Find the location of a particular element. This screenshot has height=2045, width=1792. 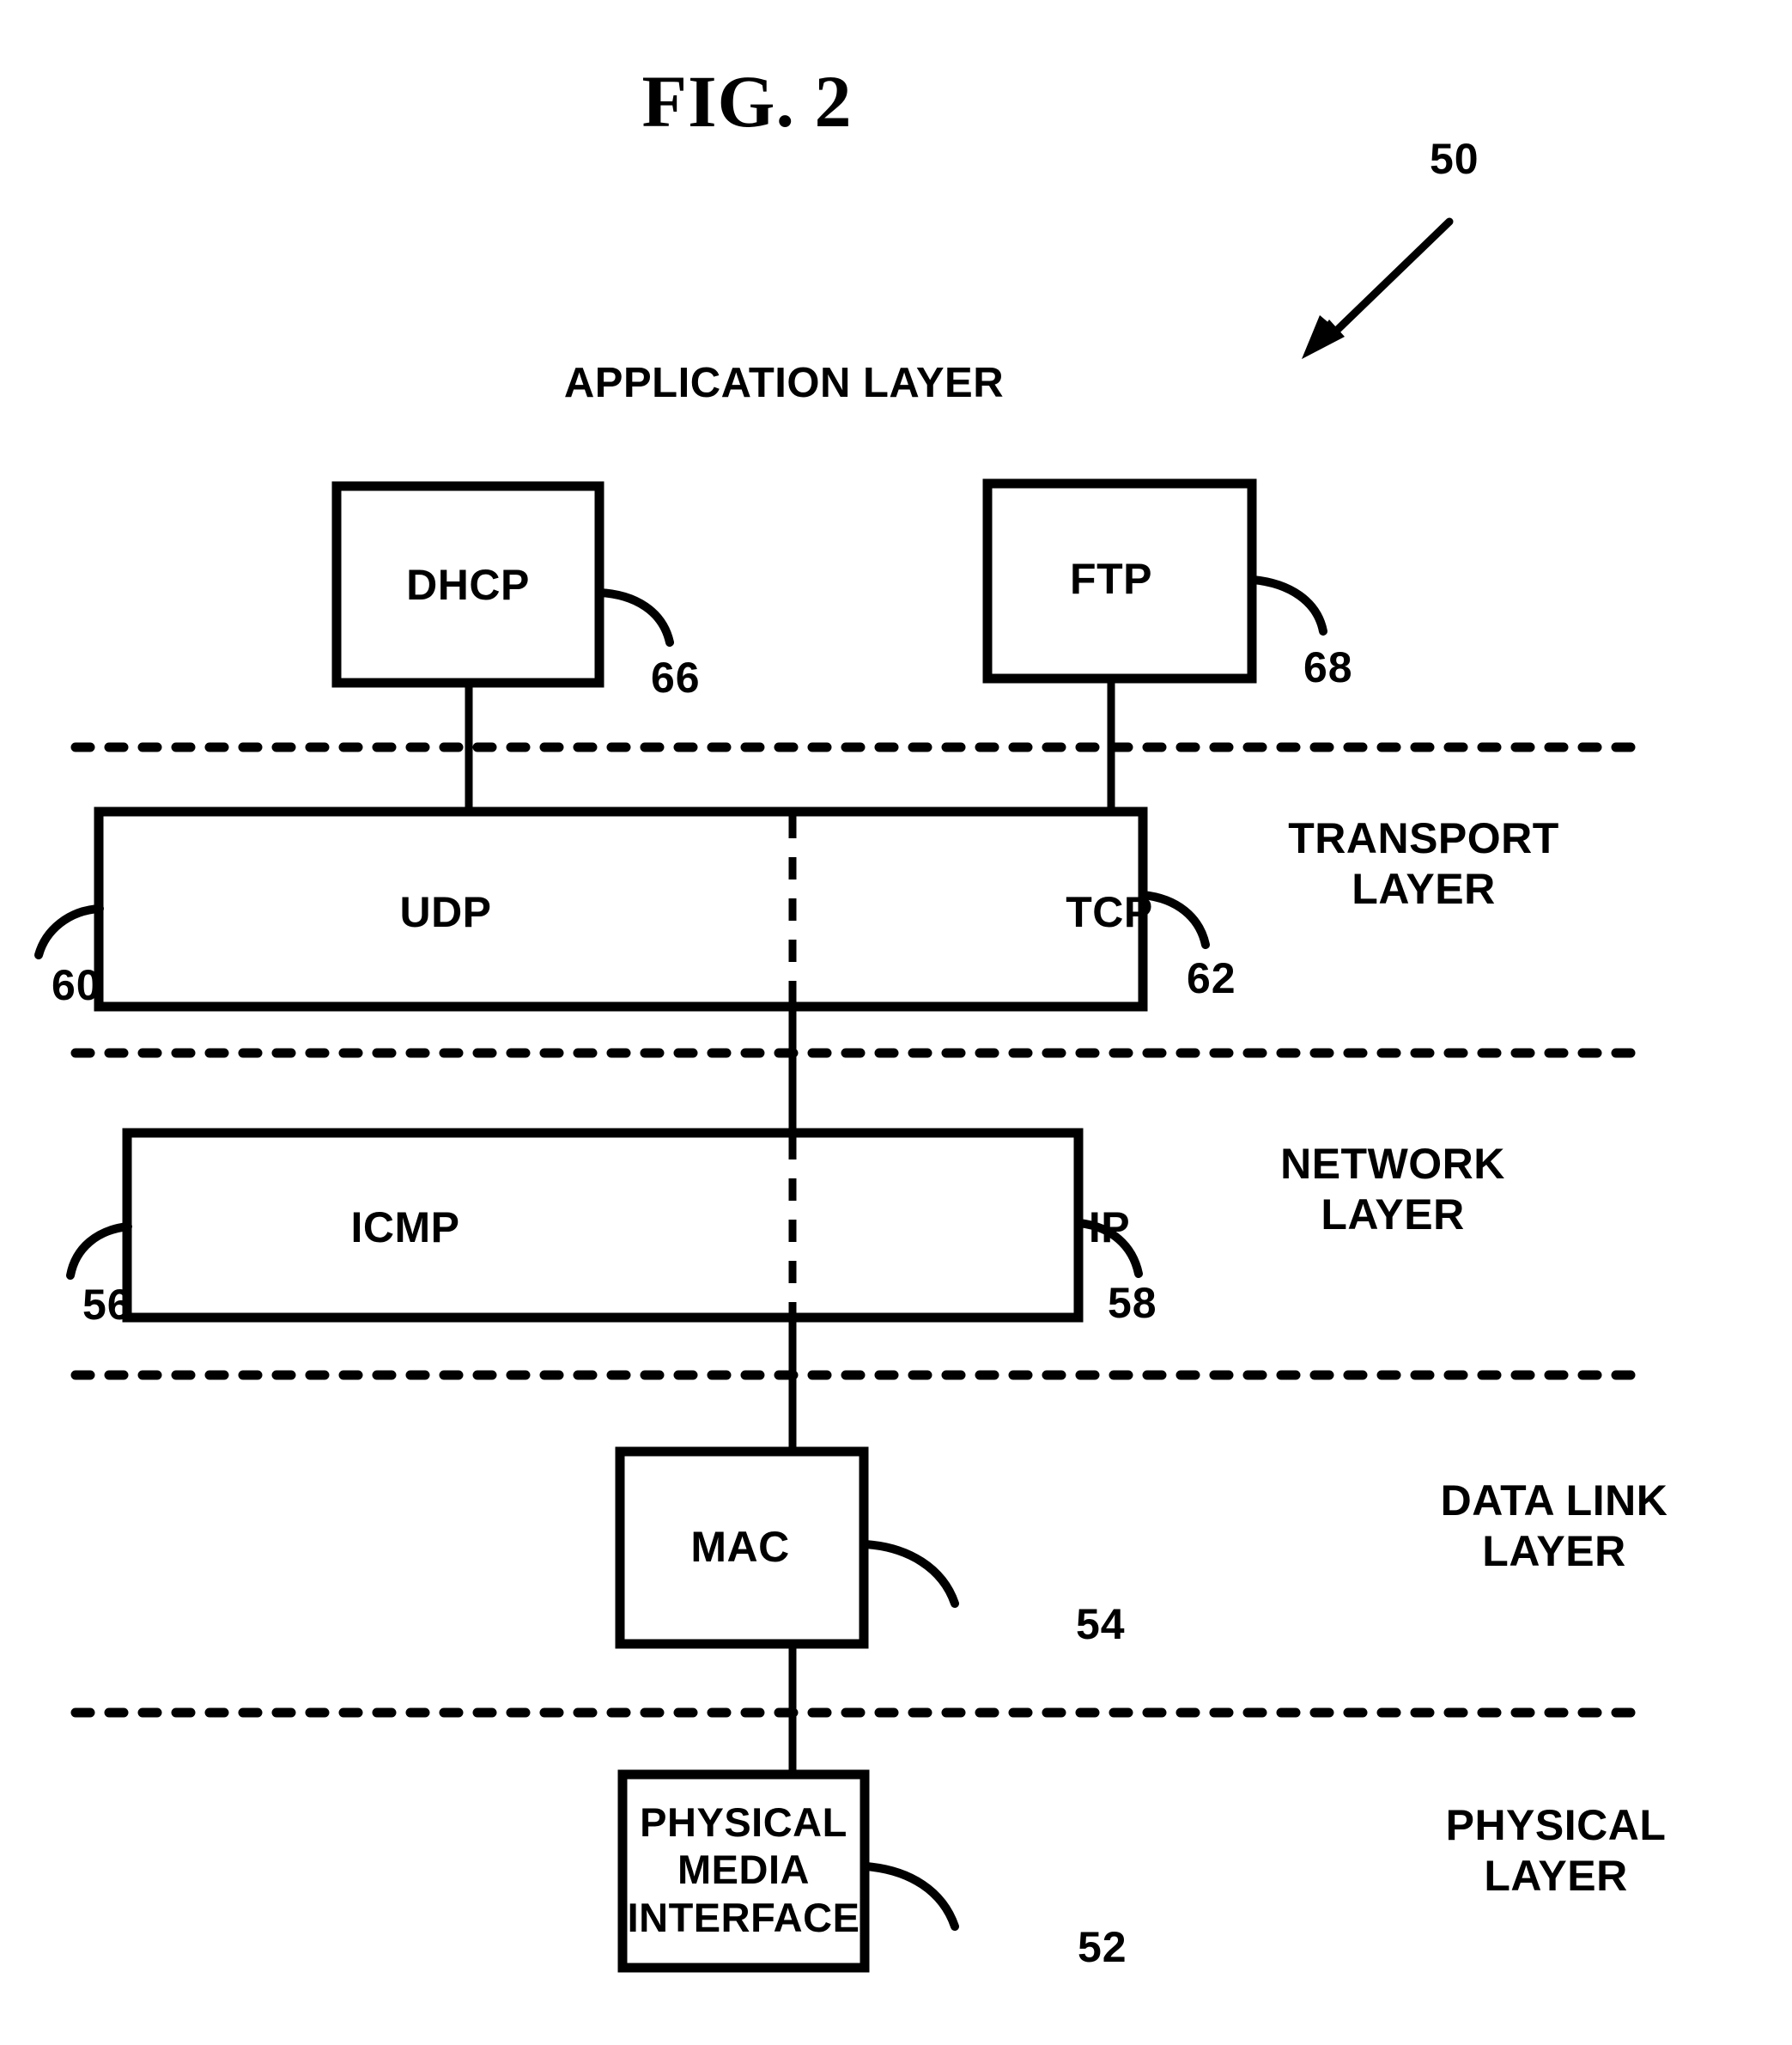

transport-layer-side-label-line2: LAYER is located at coordinates (1424, 889).